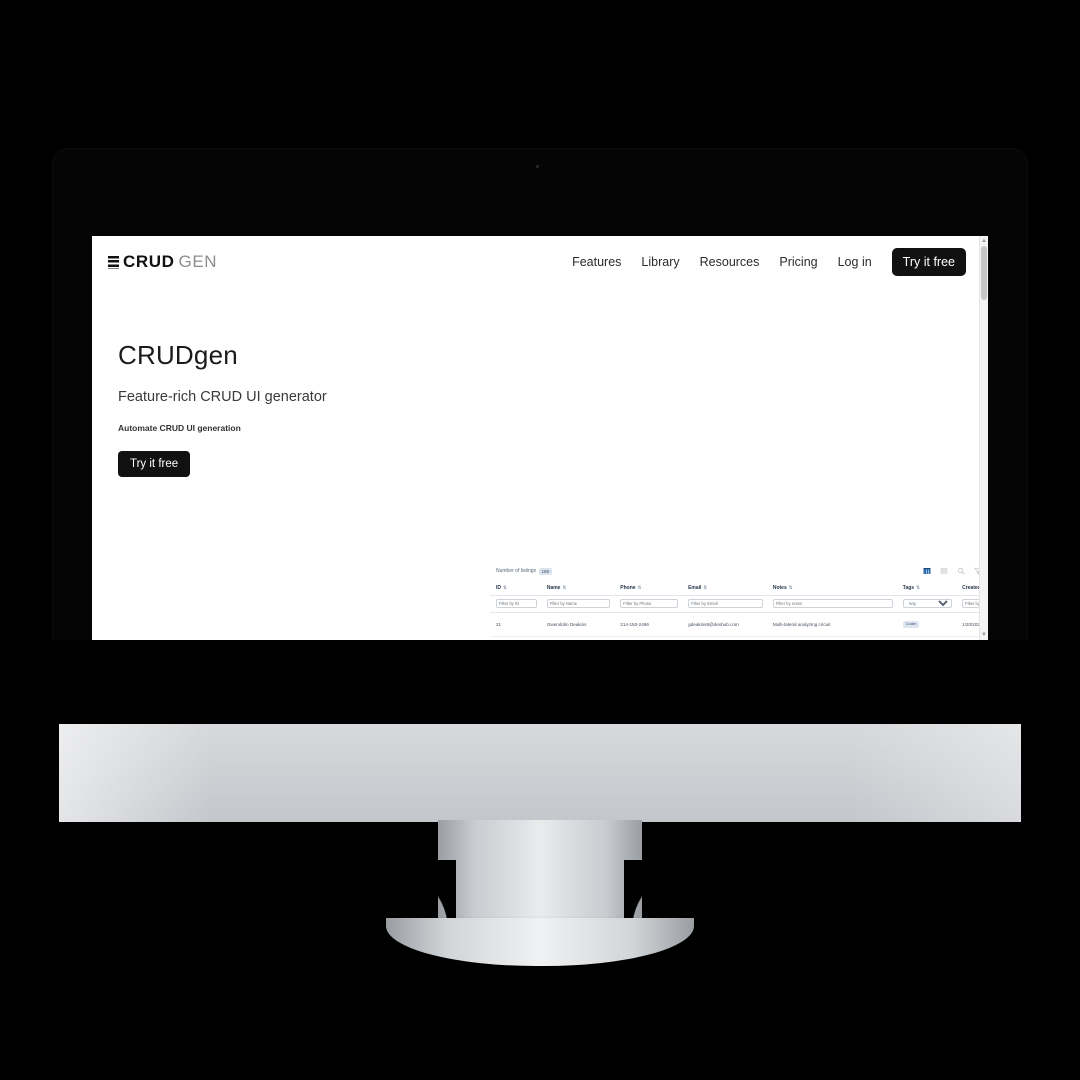  What do you see at coordinates (648, 588) in the screenshot?
I see `col-header-phone: Phone ⇅` at bounding box center [648, 588].